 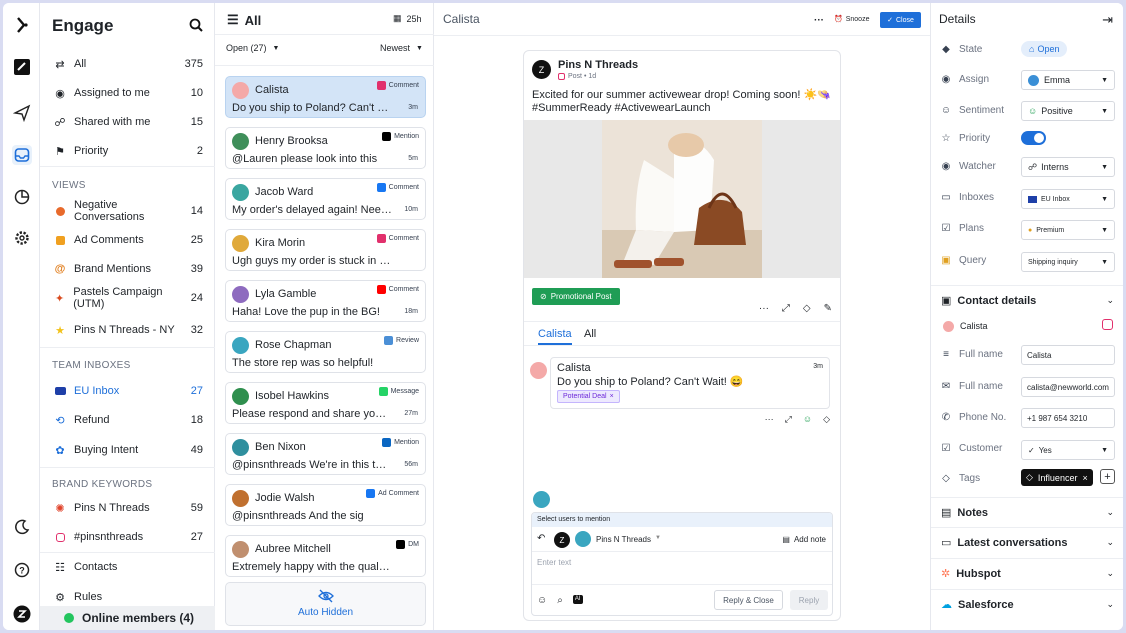 What do you see at coordinates (560, 600) in the screenshot?
I see `search-icon: ⌕` at bounding box center [560, 600].